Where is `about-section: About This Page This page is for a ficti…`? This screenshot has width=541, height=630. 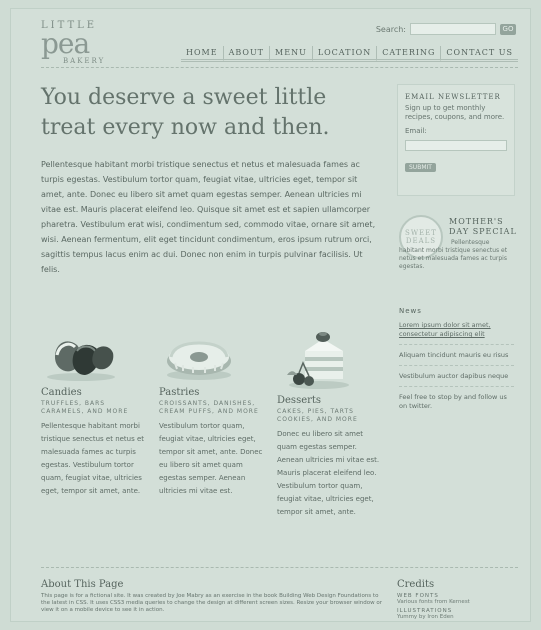 about-section: About This Page This page is for a ficti… is located at coordinates (213, 596).